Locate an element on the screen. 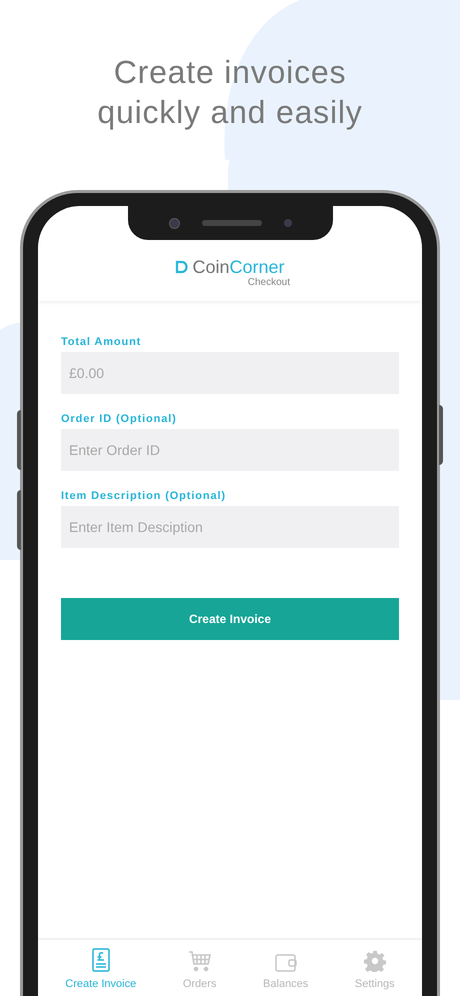 This screenshot has width=460, height=996. logo-text: CoinCorner is located at coordinates (238, 267).